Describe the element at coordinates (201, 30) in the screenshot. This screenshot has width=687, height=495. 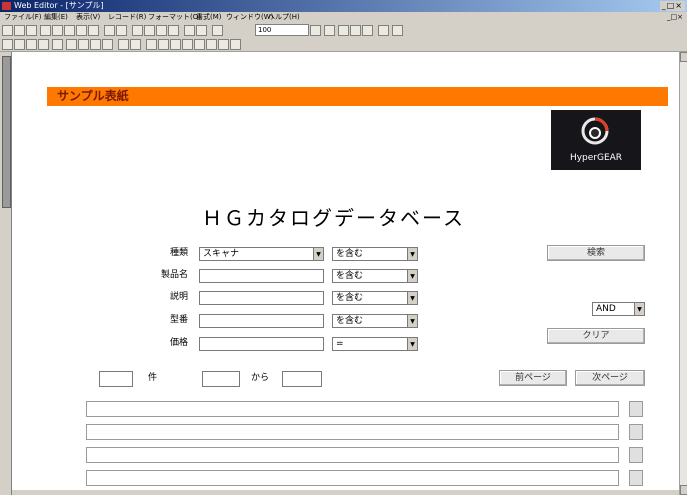
I see `arrow-icon` at that location.